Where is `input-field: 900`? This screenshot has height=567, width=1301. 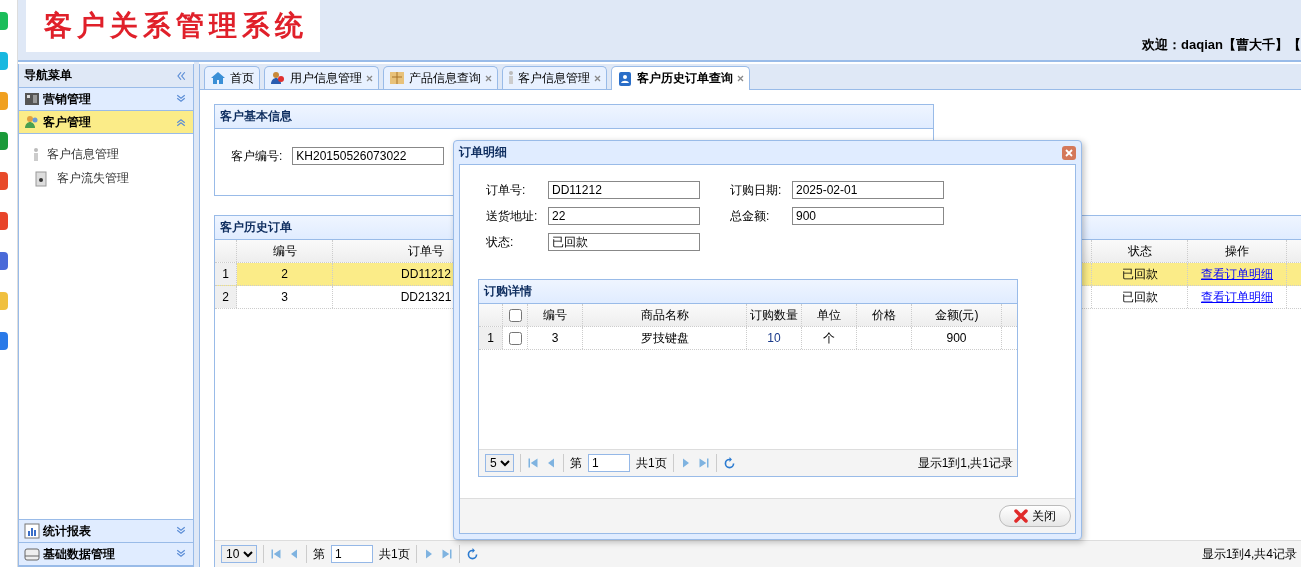
input-field: 900 is located at coordinates (868, 216).